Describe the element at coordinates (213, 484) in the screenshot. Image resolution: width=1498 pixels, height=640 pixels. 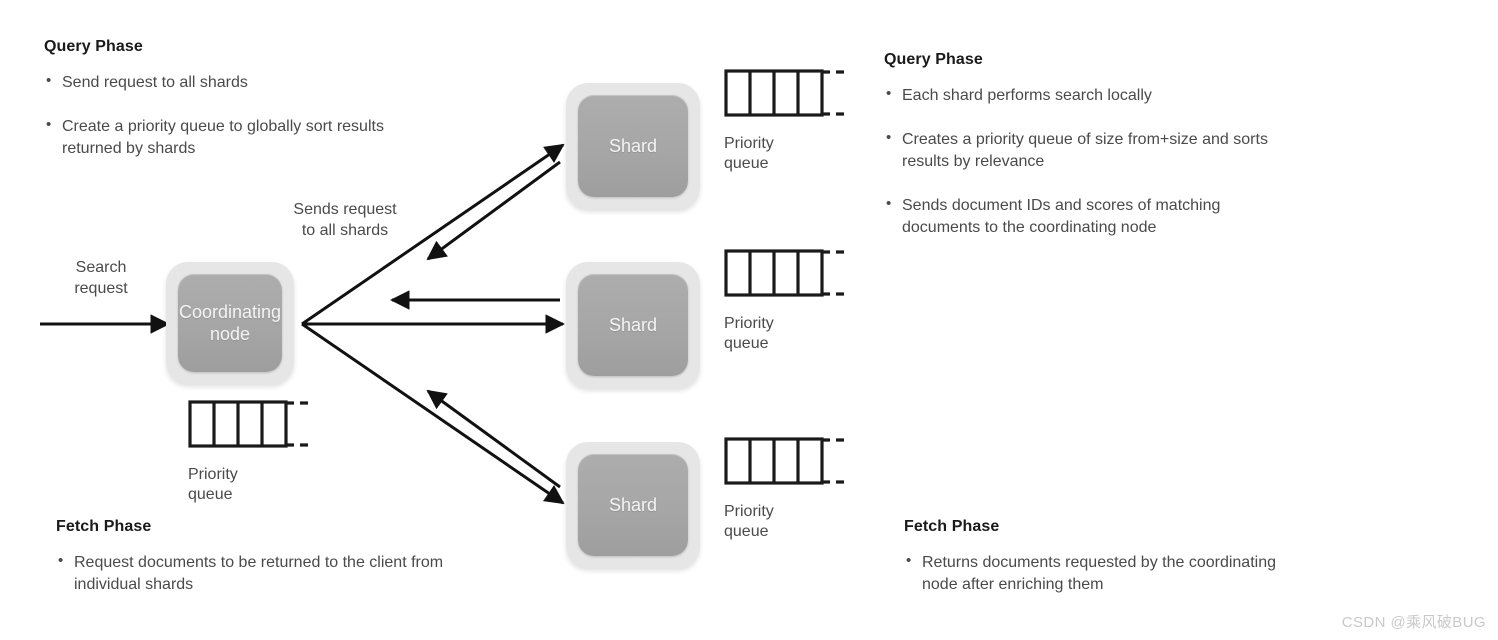
I see `priority-queue-coordinating-label: Priority queue` at that location.